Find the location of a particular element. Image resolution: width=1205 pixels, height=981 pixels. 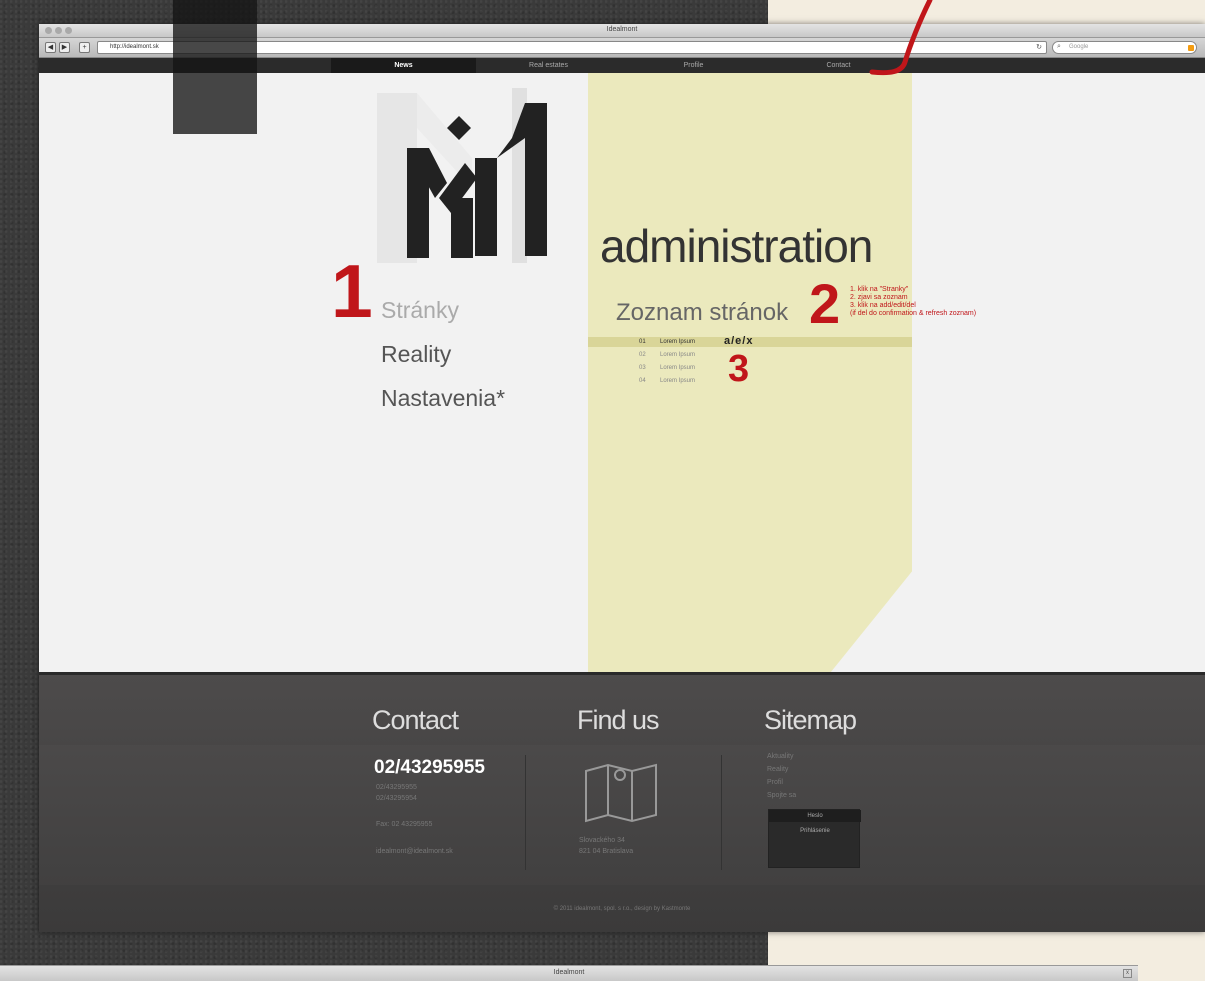

section-title: Zoznam stránok is located at coordinates (702, 312).